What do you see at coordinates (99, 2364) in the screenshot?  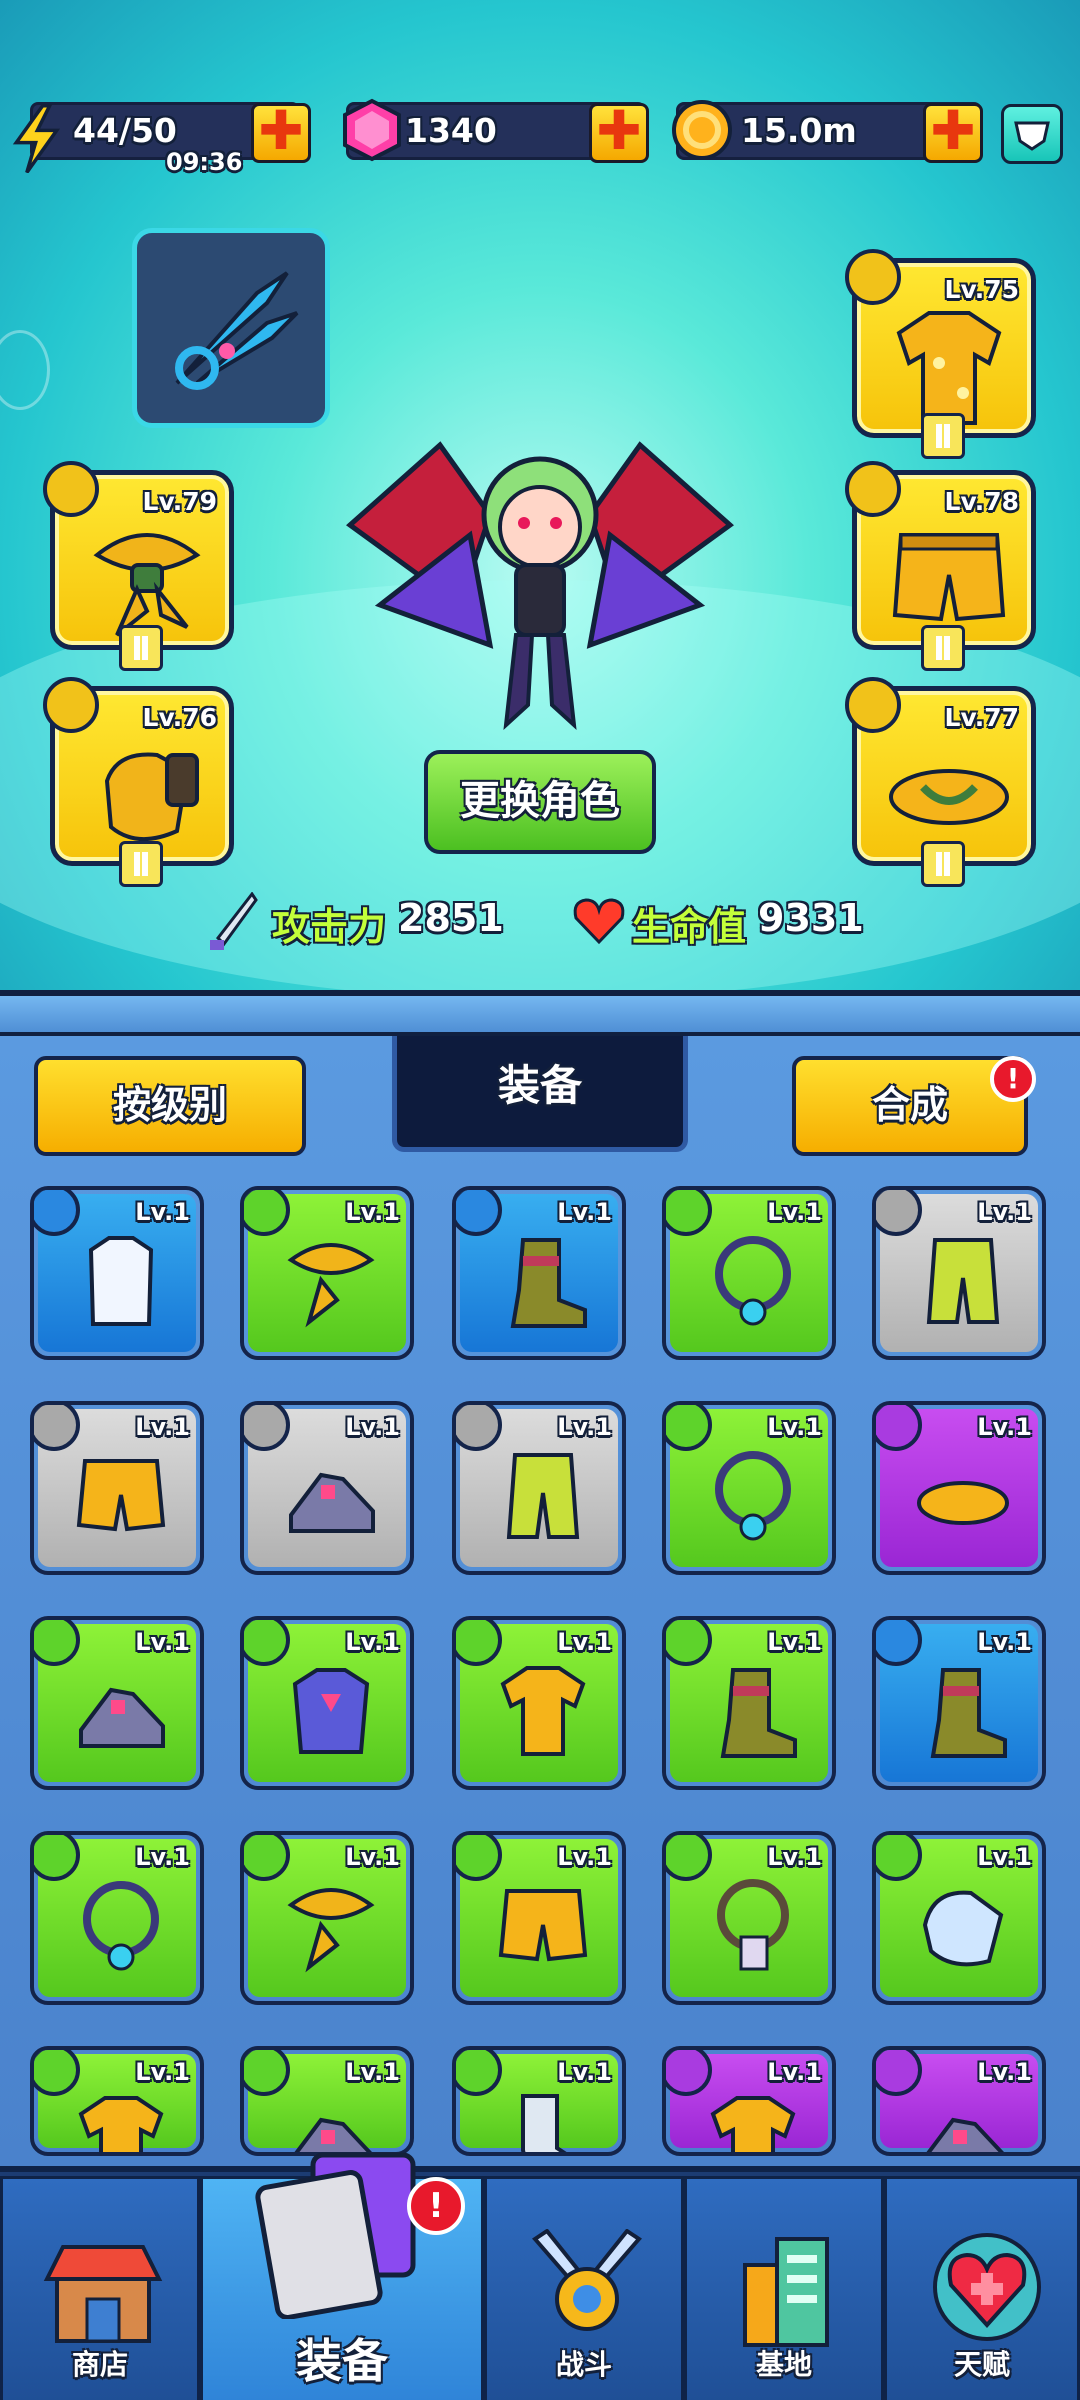 I see `nav-shop-label: 商店` at bounding box center [99, 2364].